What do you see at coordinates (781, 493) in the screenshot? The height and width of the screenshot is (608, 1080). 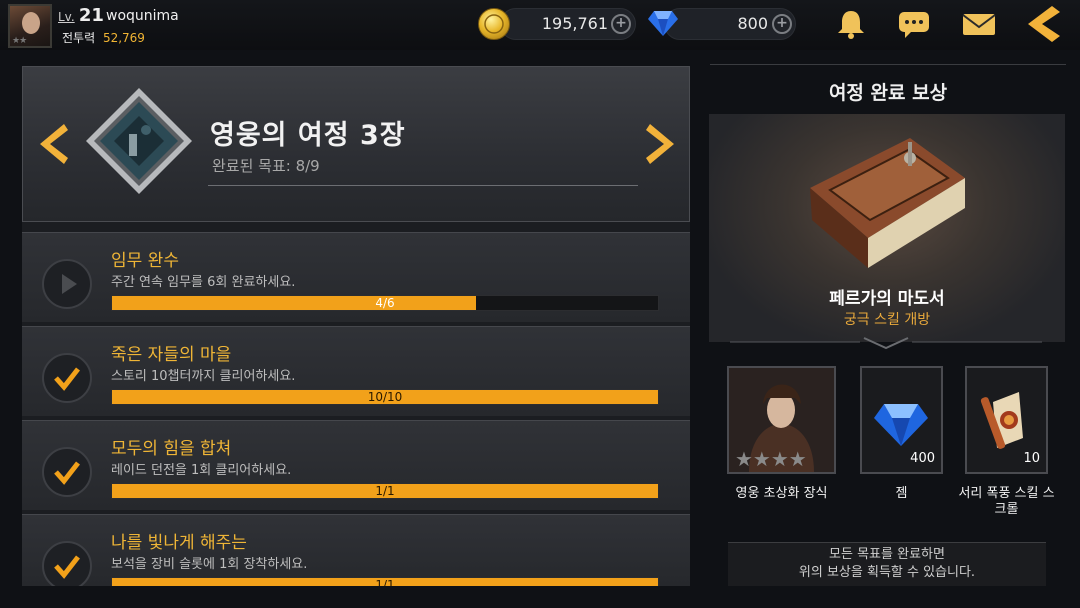 I see `reward-item-label: 영웅 초상화 장식` at bounding box center [781, 493].